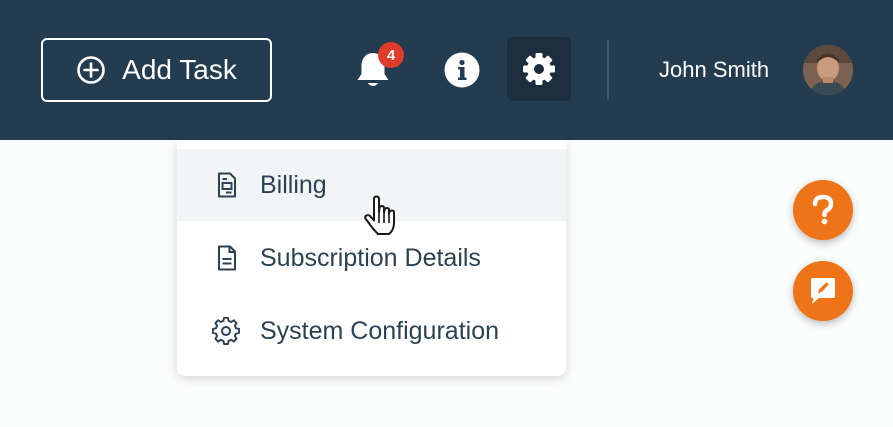 The height and width of the screenshot is (427, 893). I want to click on help-button, so click(823, 210).